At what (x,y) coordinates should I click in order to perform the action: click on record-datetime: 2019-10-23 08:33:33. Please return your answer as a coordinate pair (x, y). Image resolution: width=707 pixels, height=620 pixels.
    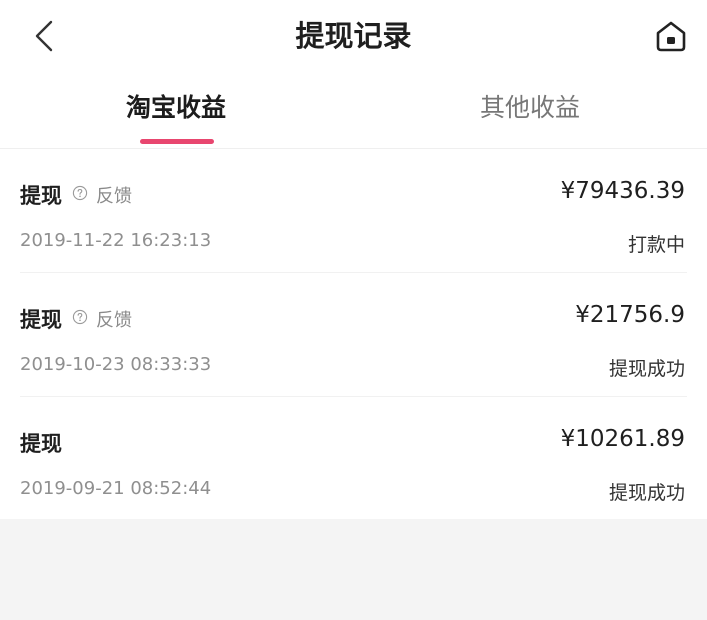
    Looking at the image, I should click on (116, 364).